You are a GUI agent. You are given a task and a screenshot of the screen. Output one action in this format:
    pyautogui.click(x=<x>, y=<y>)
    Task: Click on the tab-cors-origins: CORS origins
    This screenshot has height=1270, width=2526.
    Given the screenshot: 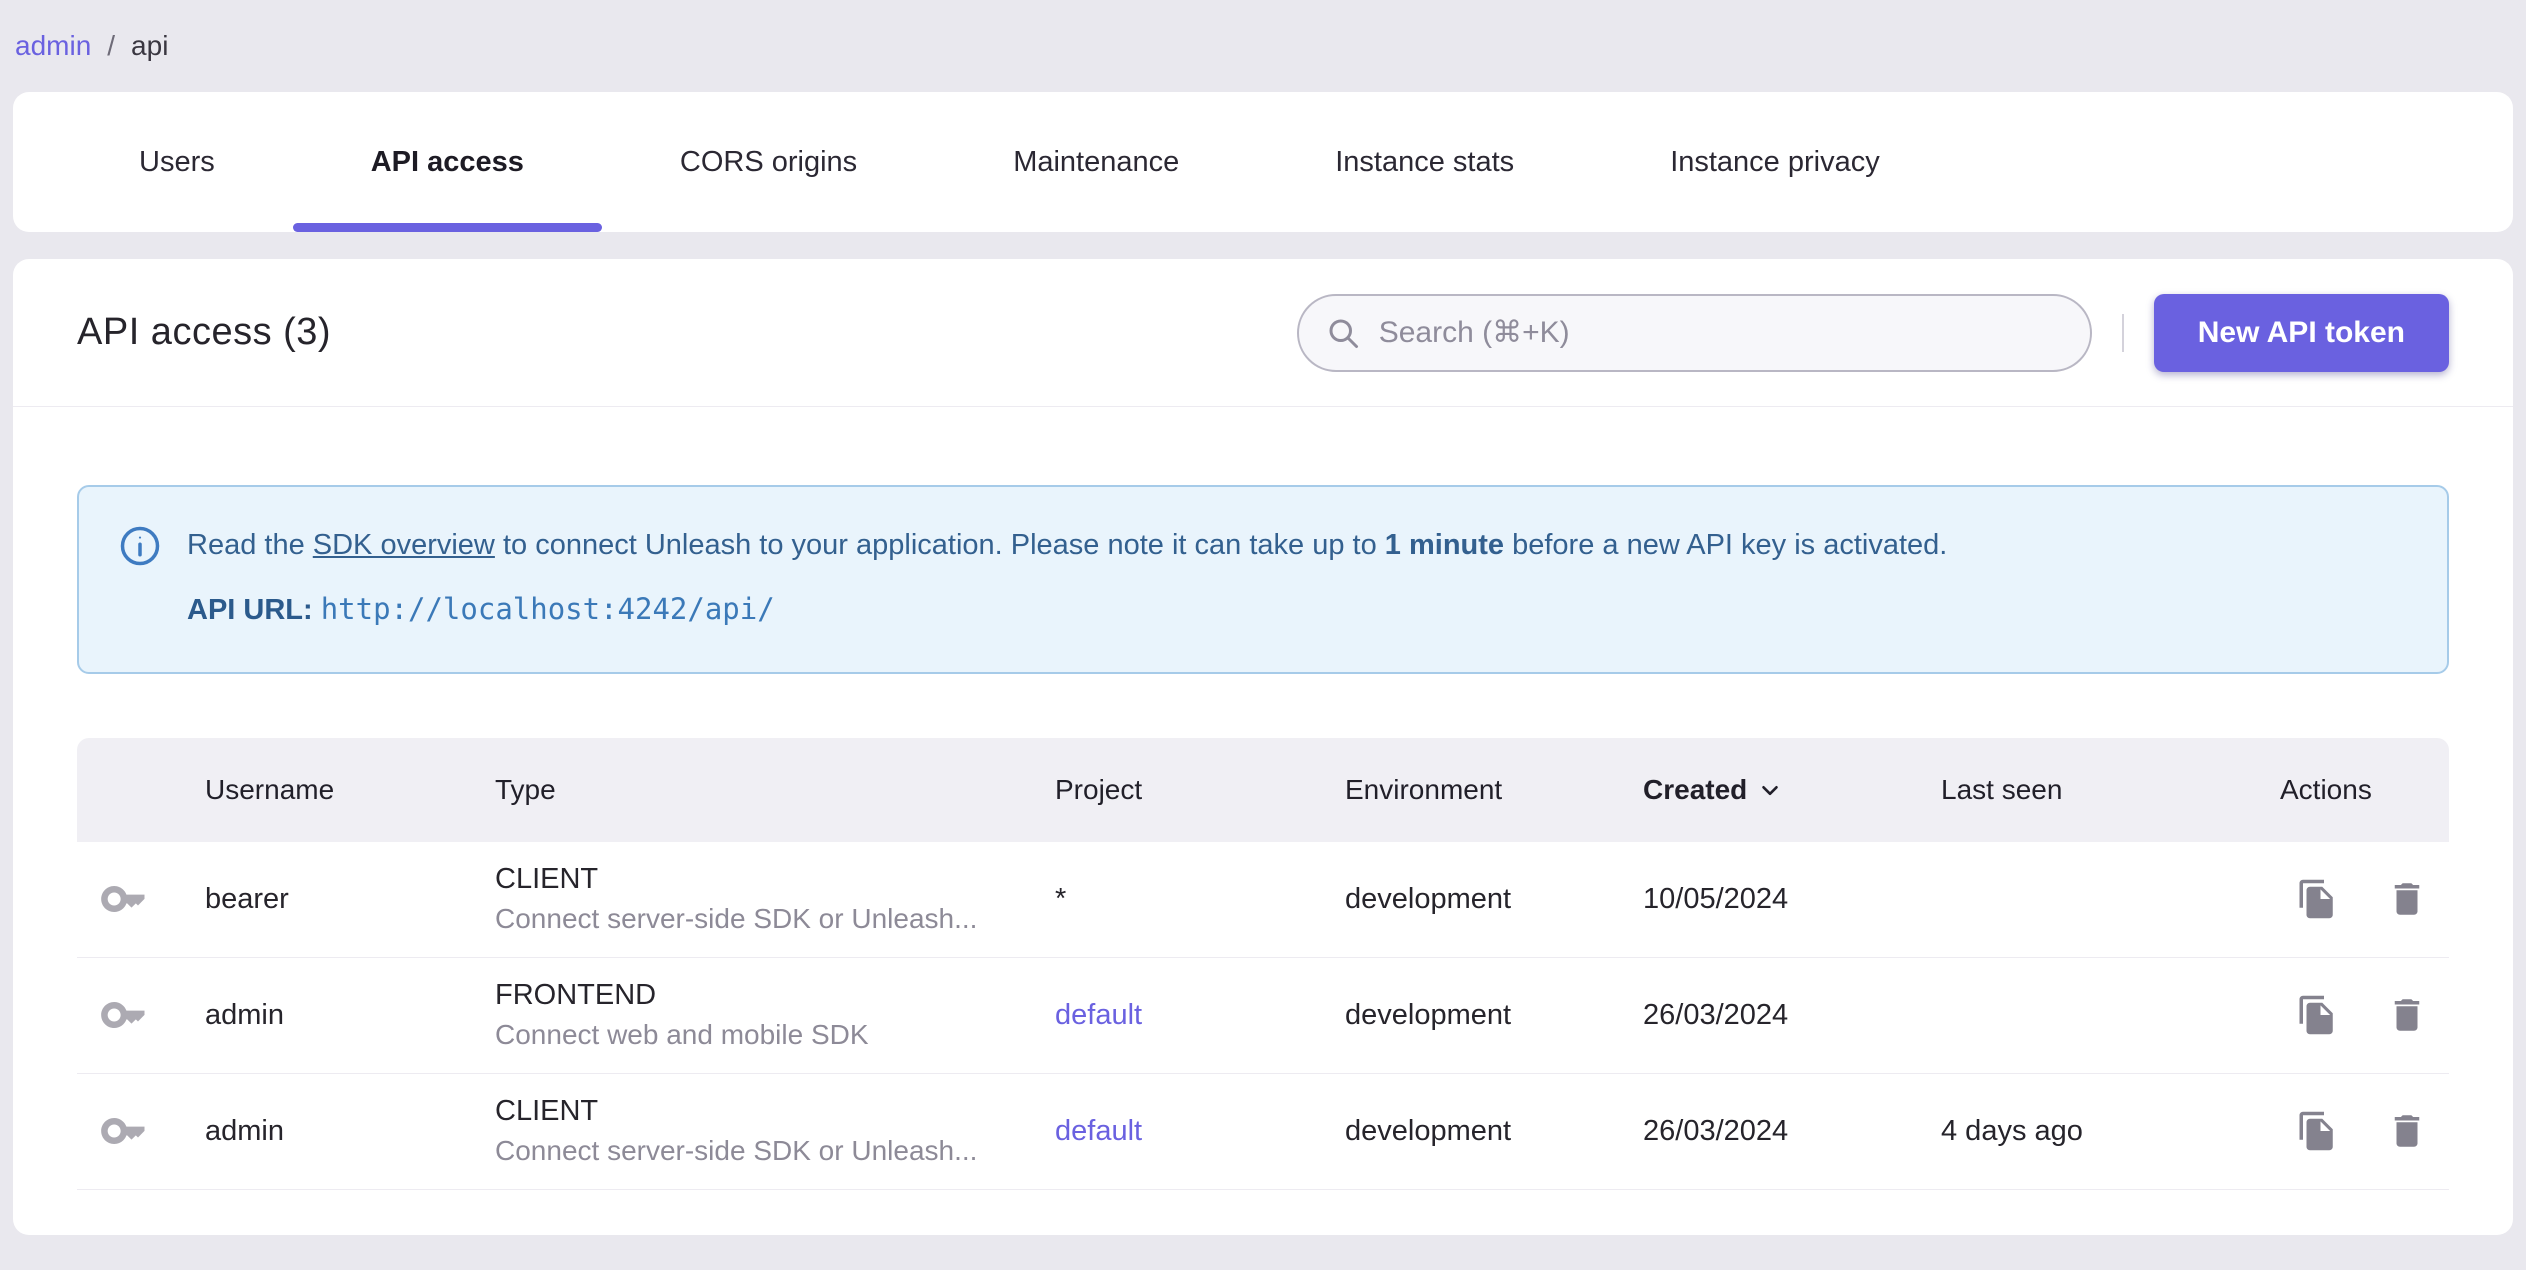 What is the action you would take?
    pyautogui.click(x=768, y=162)
    